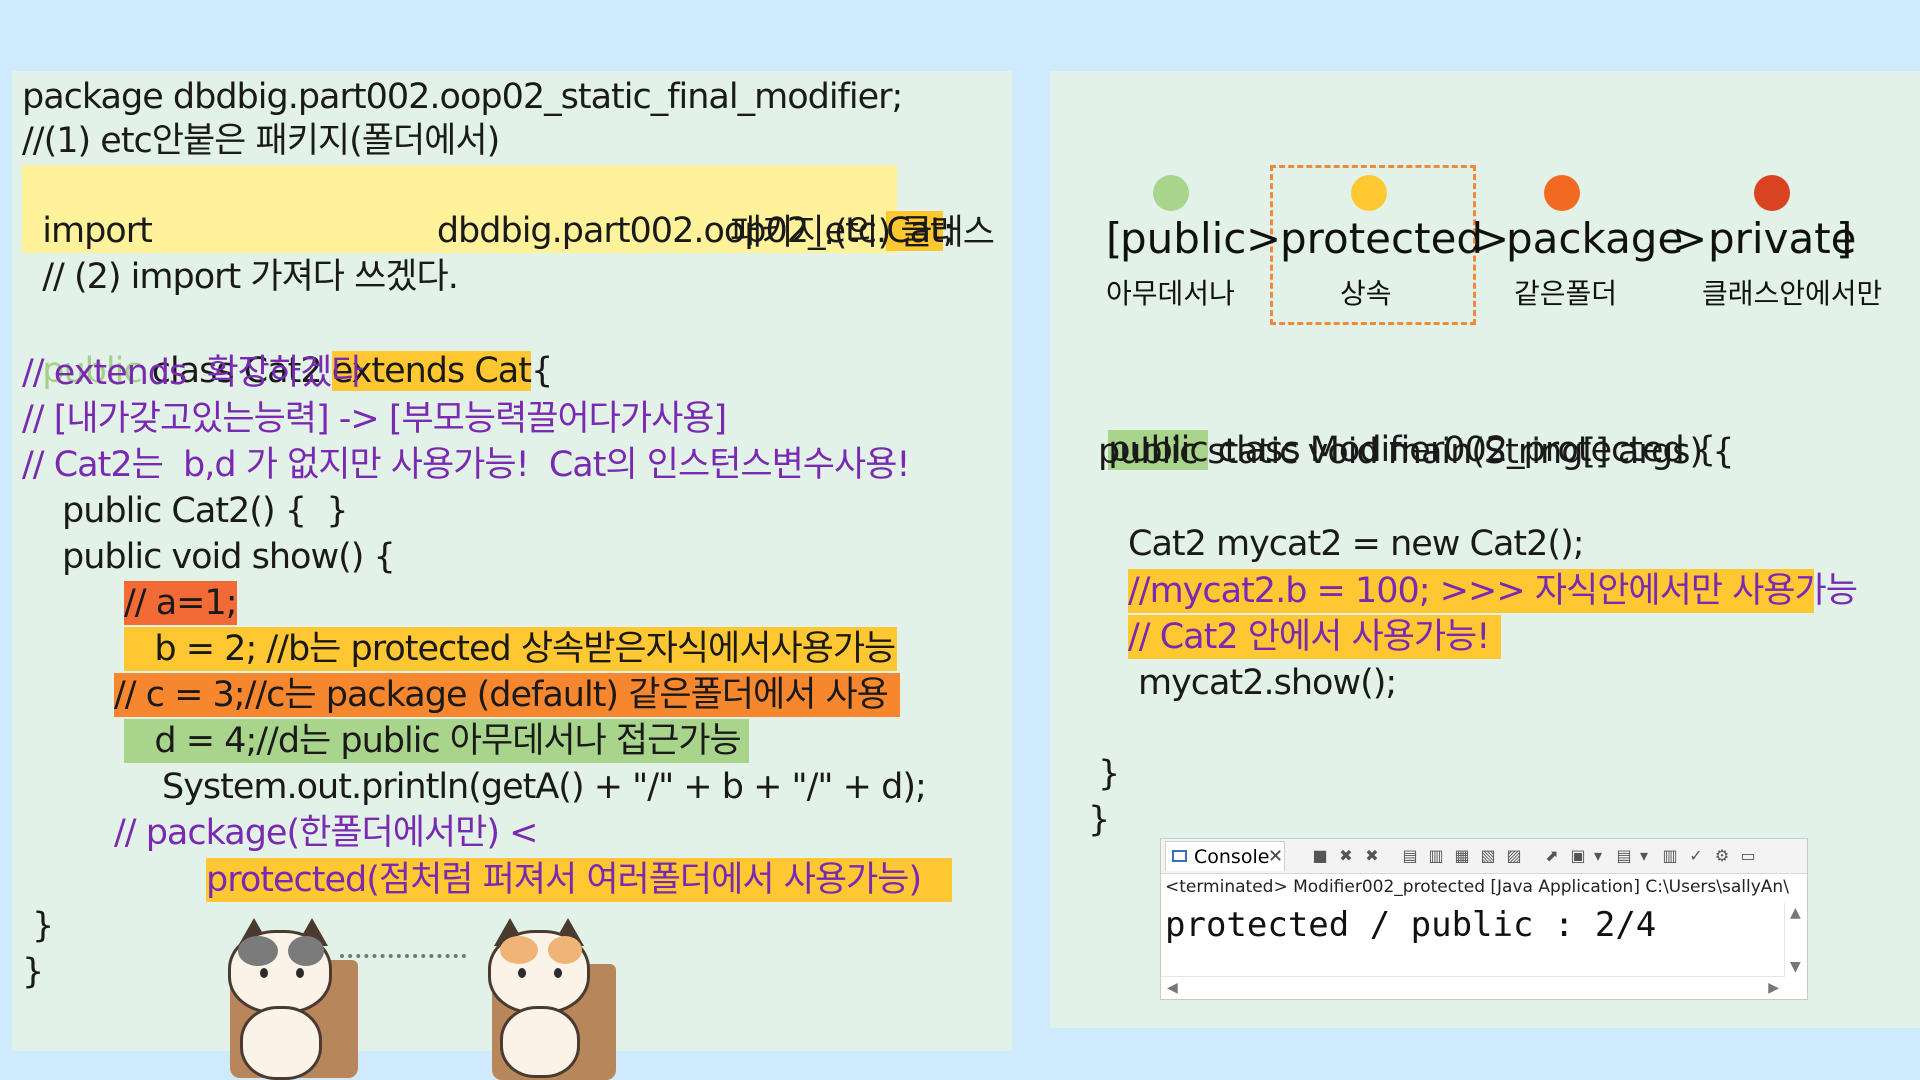 This screenshot has height=1080, width=1920. Describe the element at coordinates (1795, 940) in the screenshot. I see `vertical-scrollbar: ▲ ▼` at that location.